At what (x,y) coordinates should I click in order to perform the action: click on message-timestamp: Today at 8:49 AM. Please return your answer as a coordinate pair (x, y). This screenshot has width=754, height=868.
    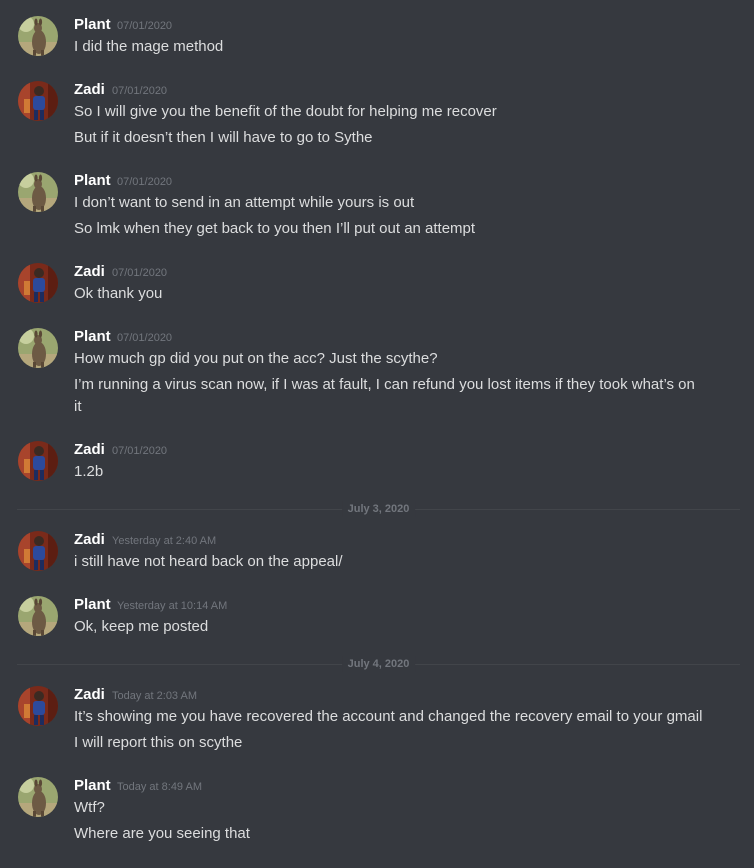
    Looking at the image, I should click on (159, 787).